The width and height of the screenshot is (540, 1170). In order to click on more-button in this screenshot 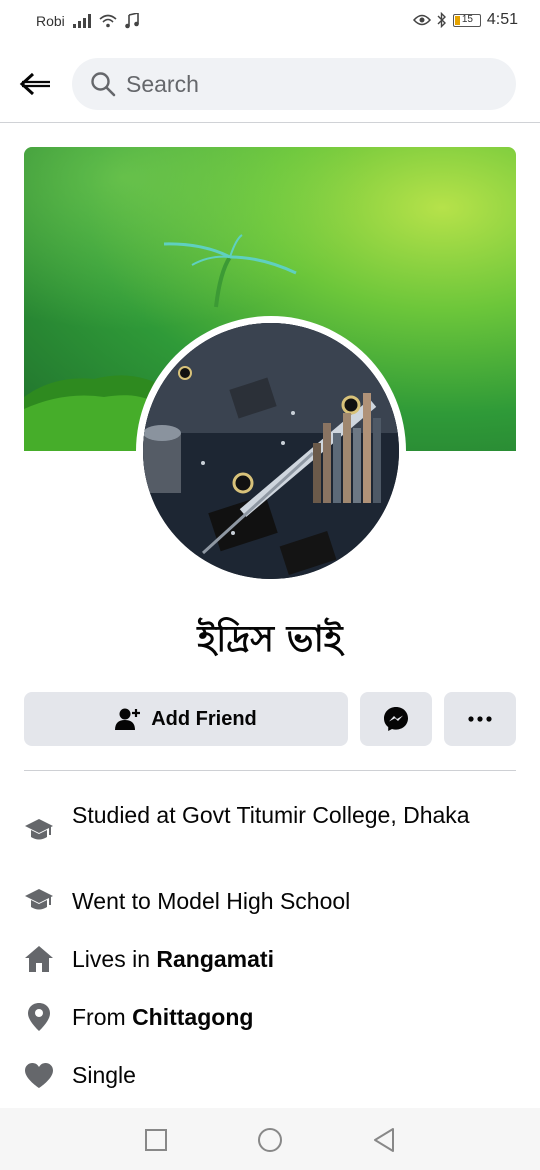, I will do `click(480, 719)`.